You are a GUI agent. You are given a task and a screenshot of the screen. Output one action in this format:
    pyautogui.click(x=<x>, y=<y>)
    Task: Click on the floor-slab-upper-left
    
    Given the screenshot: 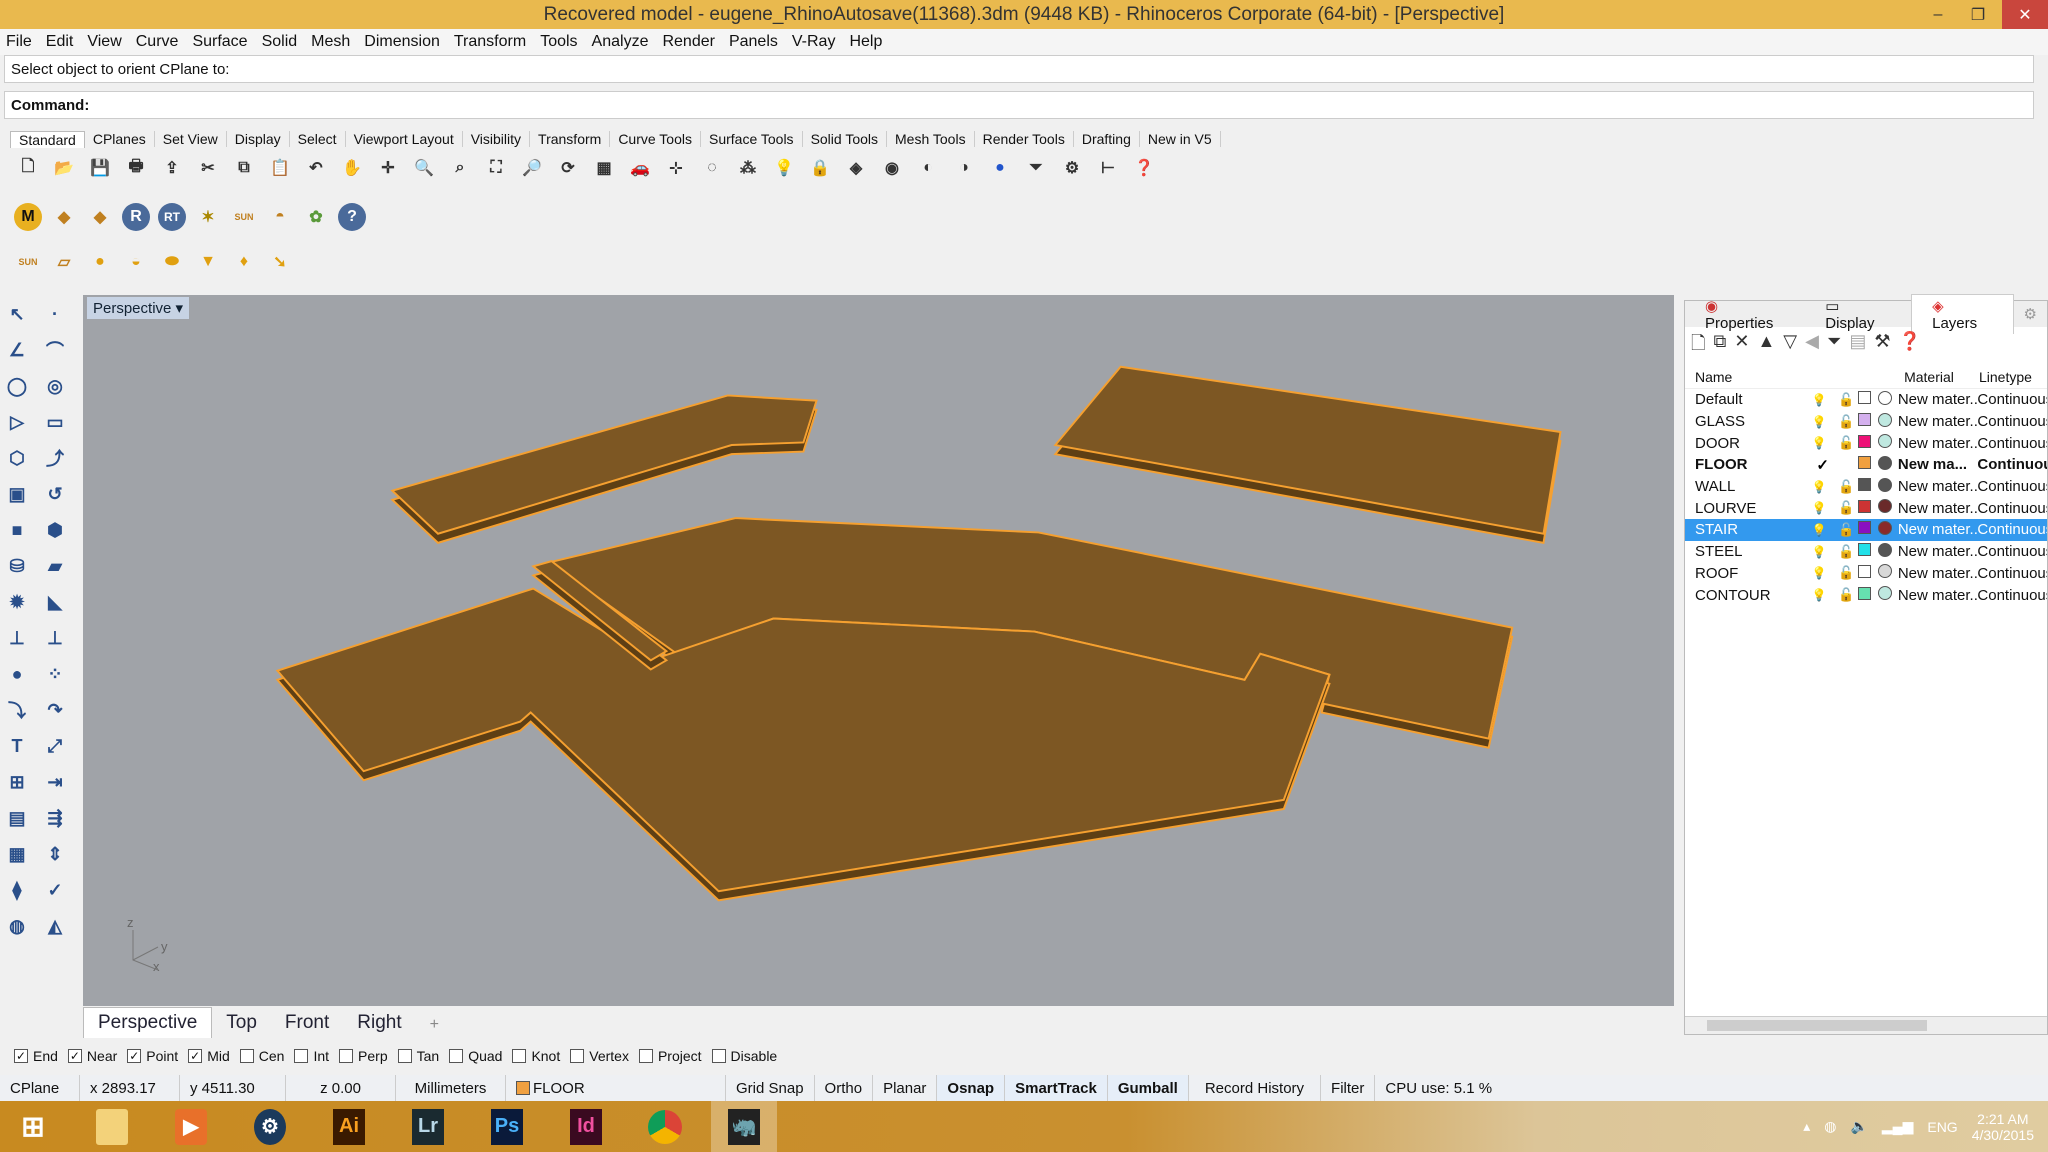 What is the action you would take?
    pyautogui.click(x=604, y=464)
    